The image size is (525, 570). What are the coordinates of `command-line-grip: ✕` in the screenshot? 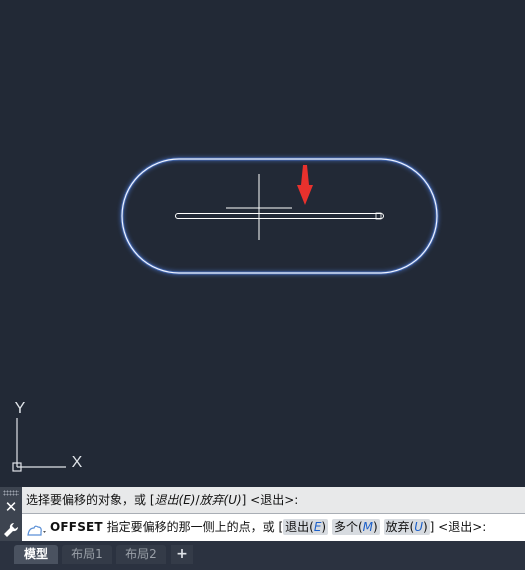 It's located at (11, 514).